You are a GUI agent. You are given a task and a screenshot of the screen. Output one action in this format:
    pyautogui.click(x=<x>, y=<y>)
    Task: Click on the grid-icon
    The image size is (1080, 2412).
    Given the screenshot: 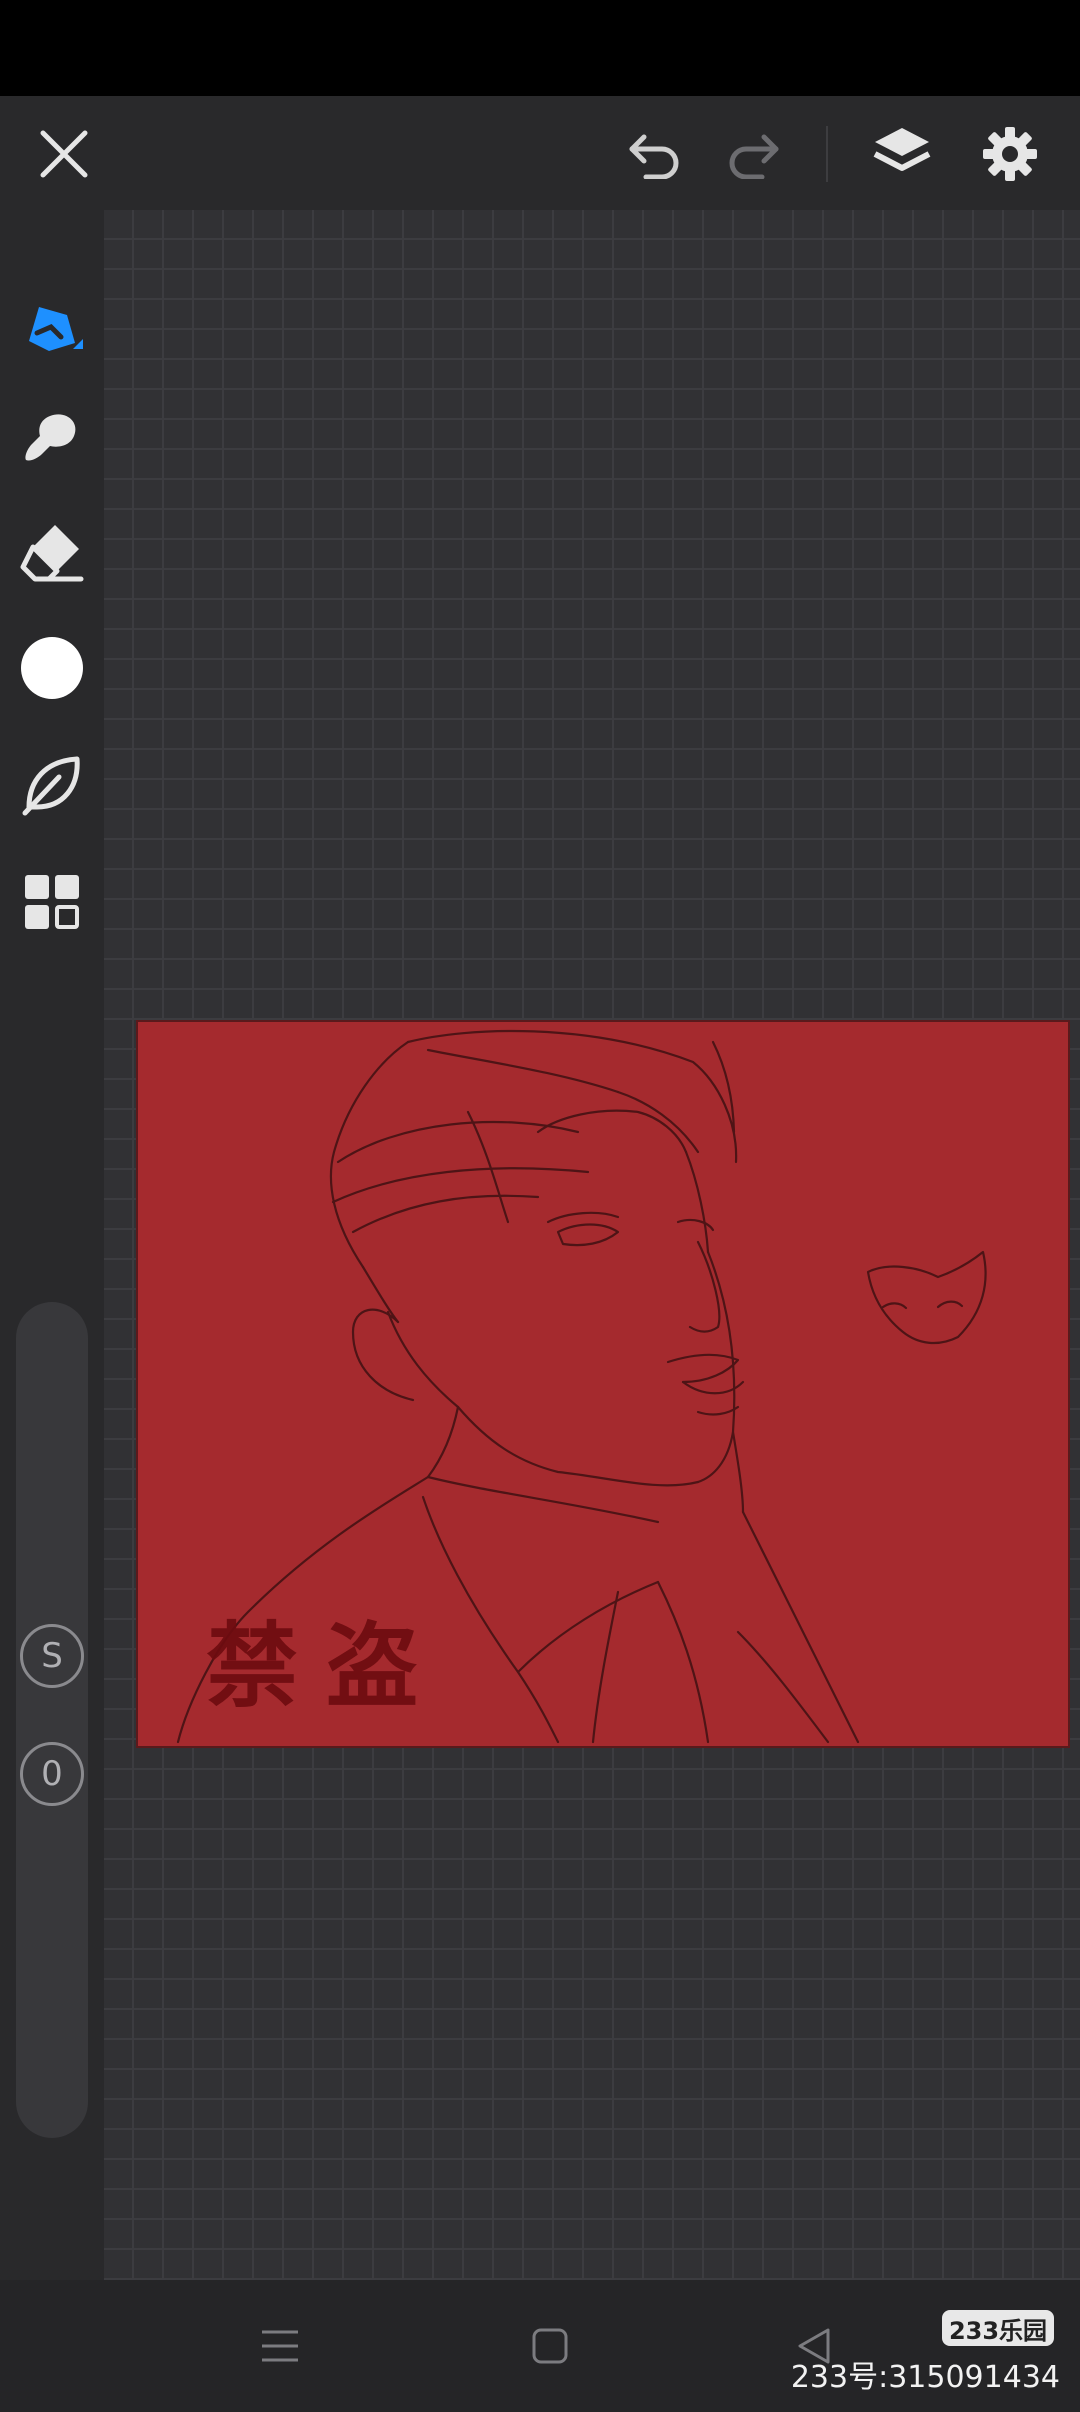 What is the action you would take?
    pyautogui.click(x=52, y=902)
    